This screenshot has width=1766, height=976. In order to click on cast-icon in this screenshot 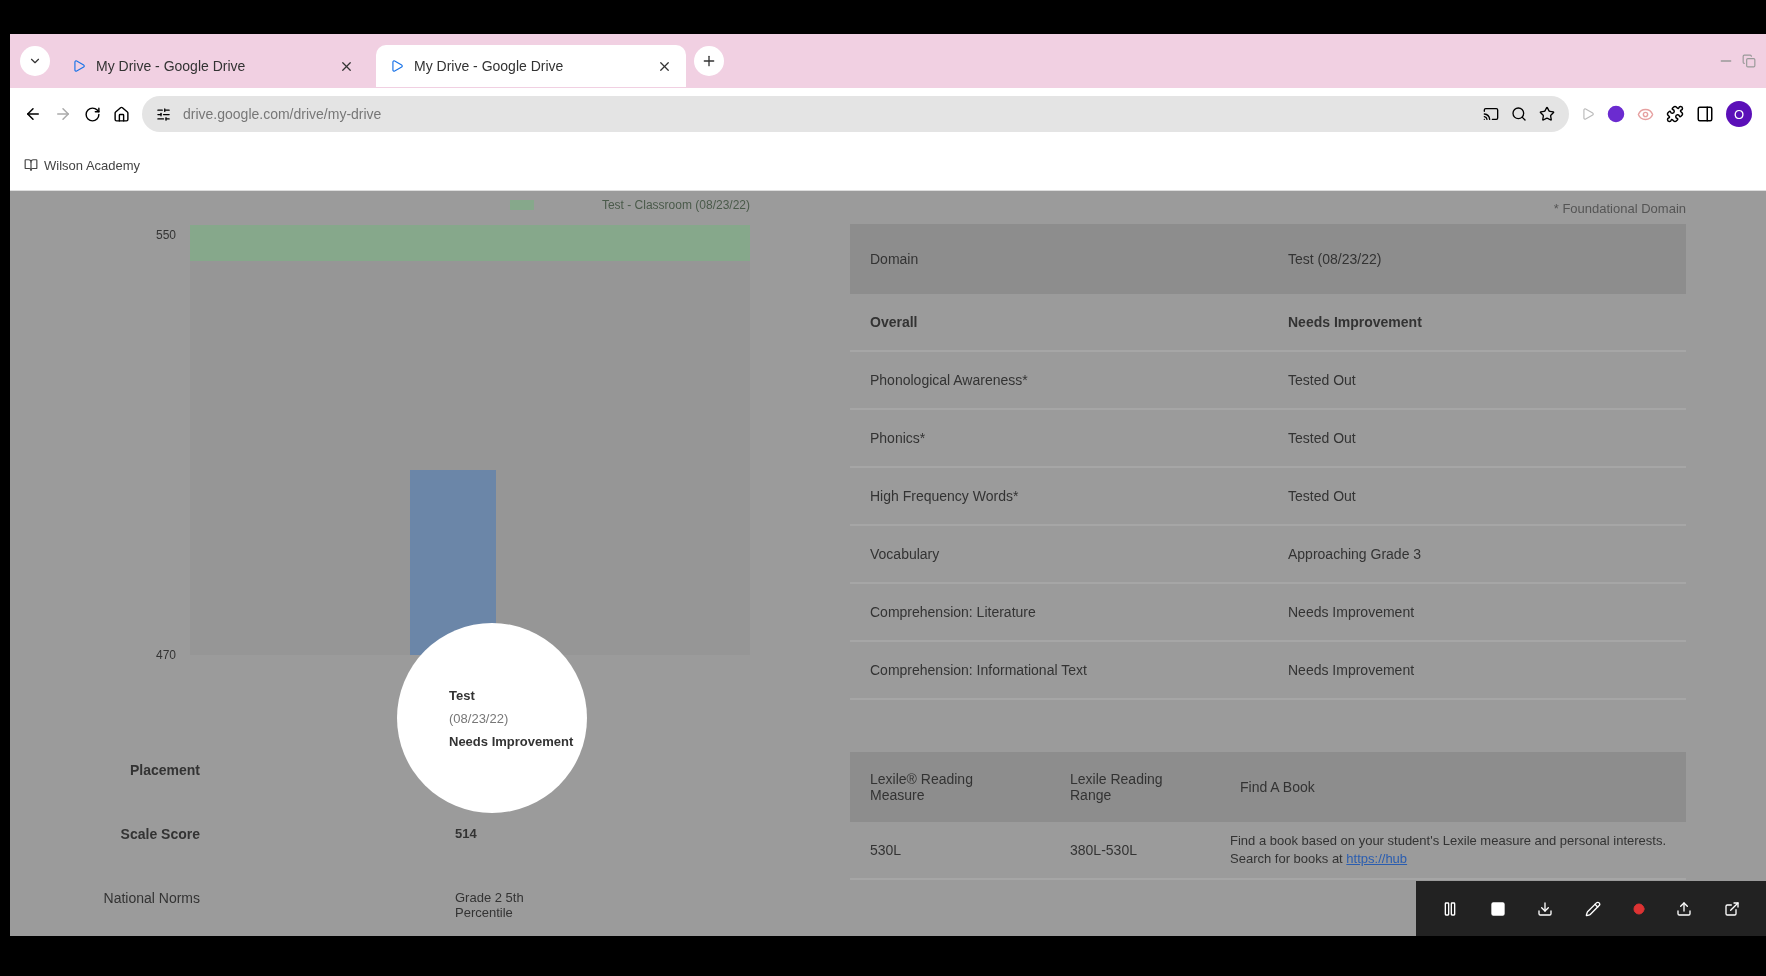, I will do `click(1491, 114)`.